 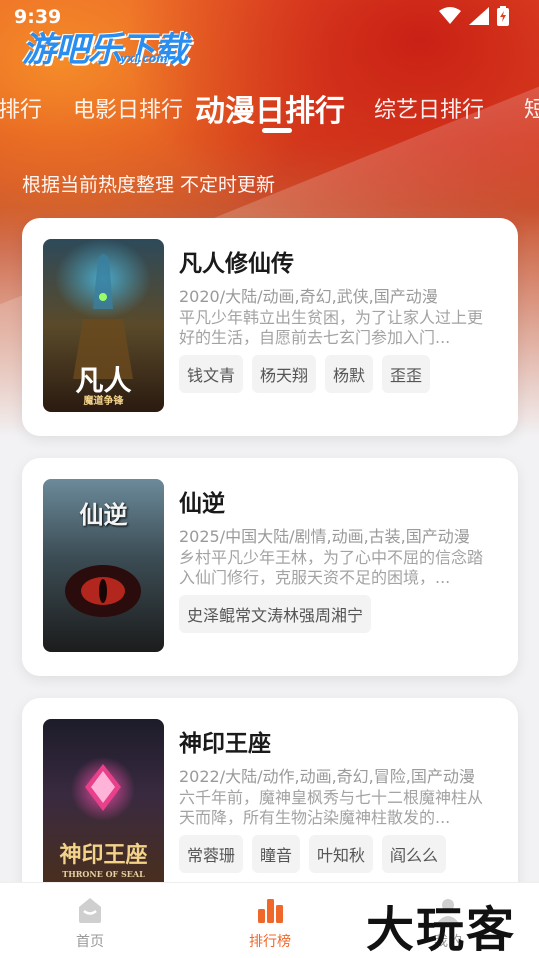 I want to click on item-title: 仙逆, so click(x=202, y=504).